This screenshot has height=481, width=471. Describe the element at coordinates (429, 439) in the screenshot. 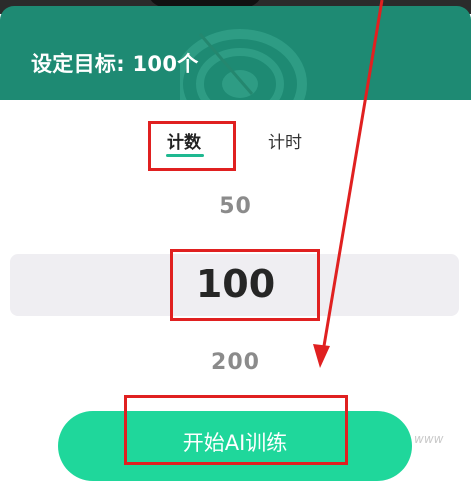

I see `watermark: www` at that location.